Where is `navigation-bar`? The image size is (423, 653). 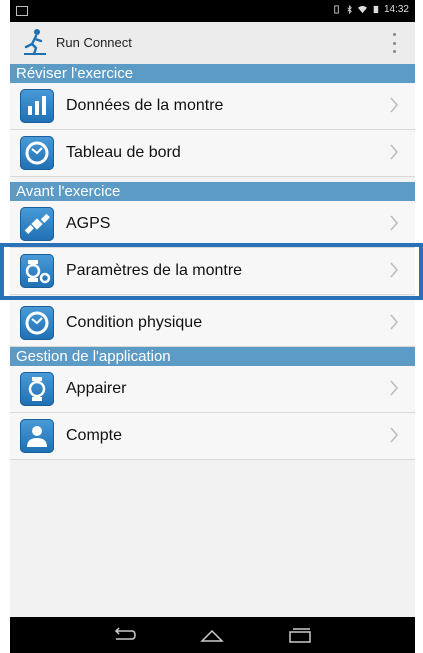 navigation-bar is located at coordinates (212, 635).